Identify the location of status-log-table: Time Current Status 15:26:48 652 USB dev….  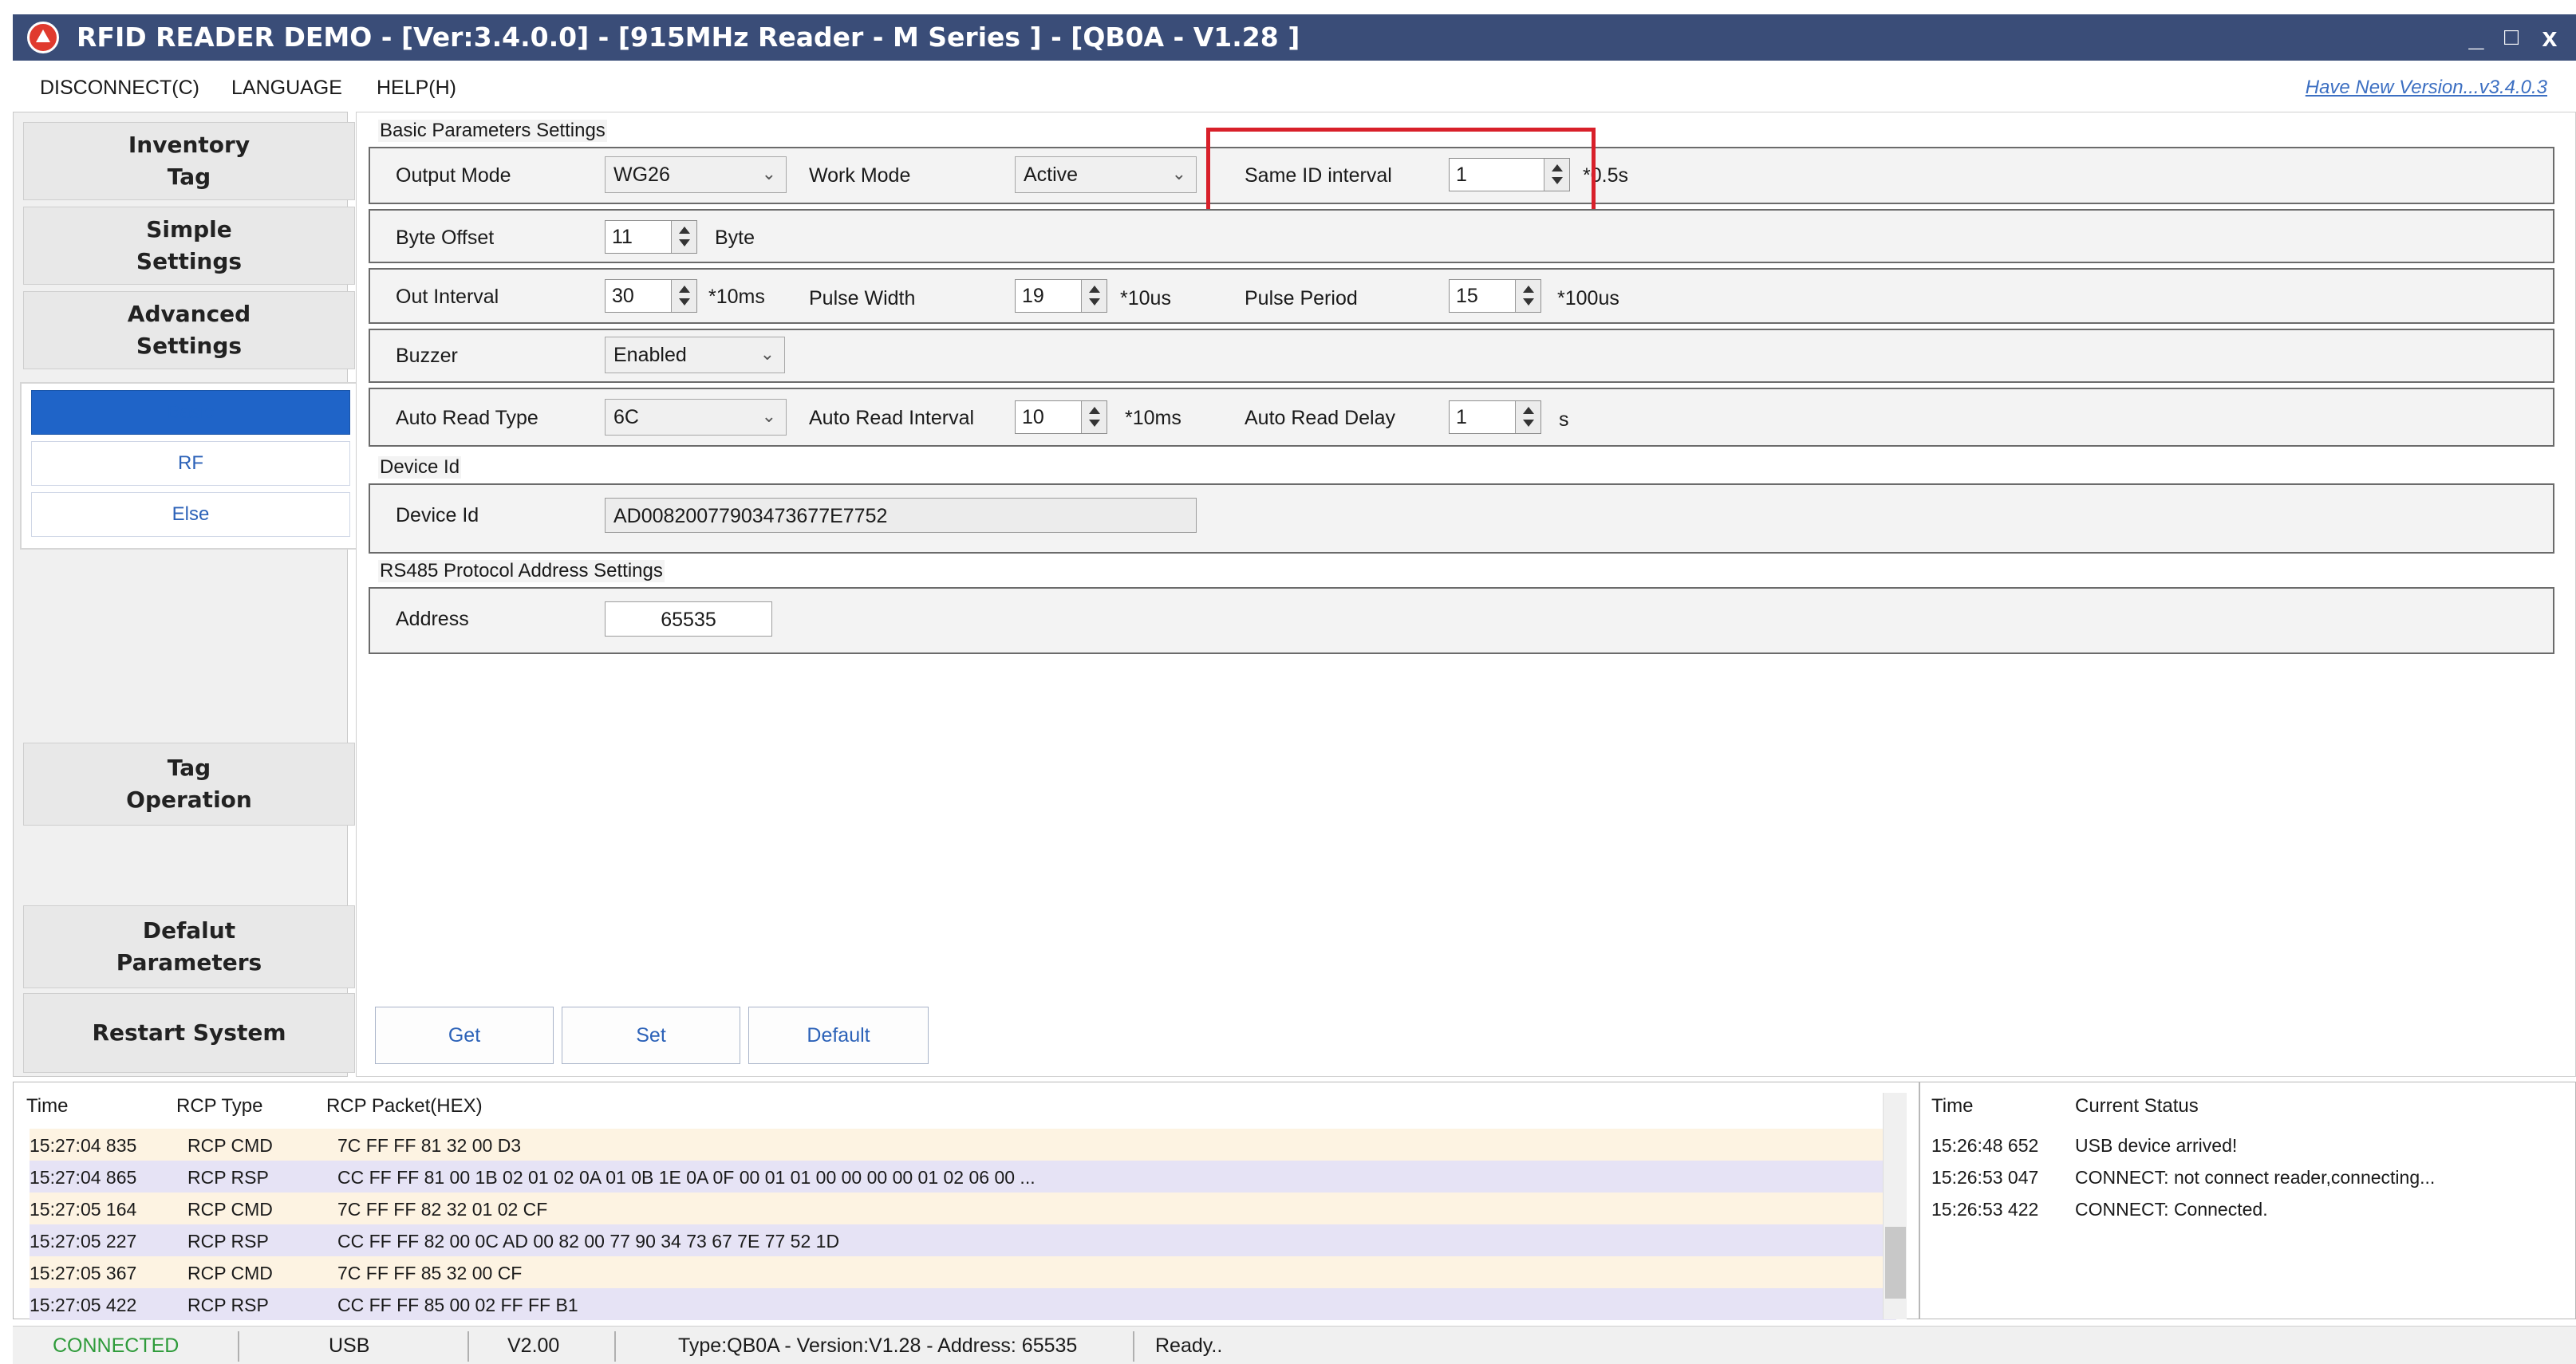
(2247, 1200).